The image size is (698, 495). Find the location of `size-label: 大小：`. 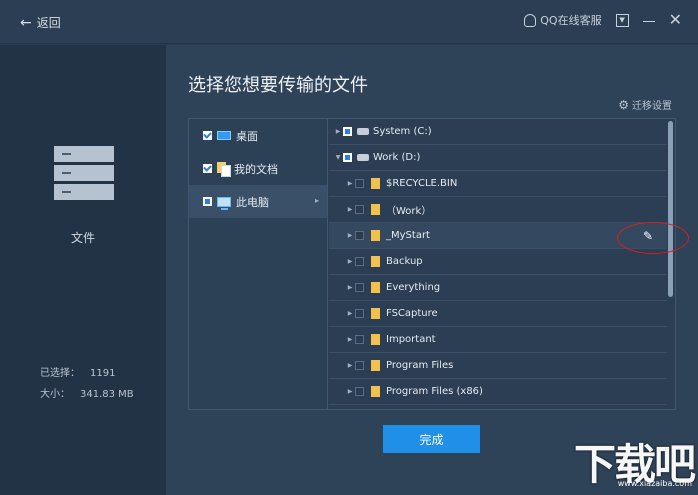

size-label: 大小： is located at coordinates (55, 394).